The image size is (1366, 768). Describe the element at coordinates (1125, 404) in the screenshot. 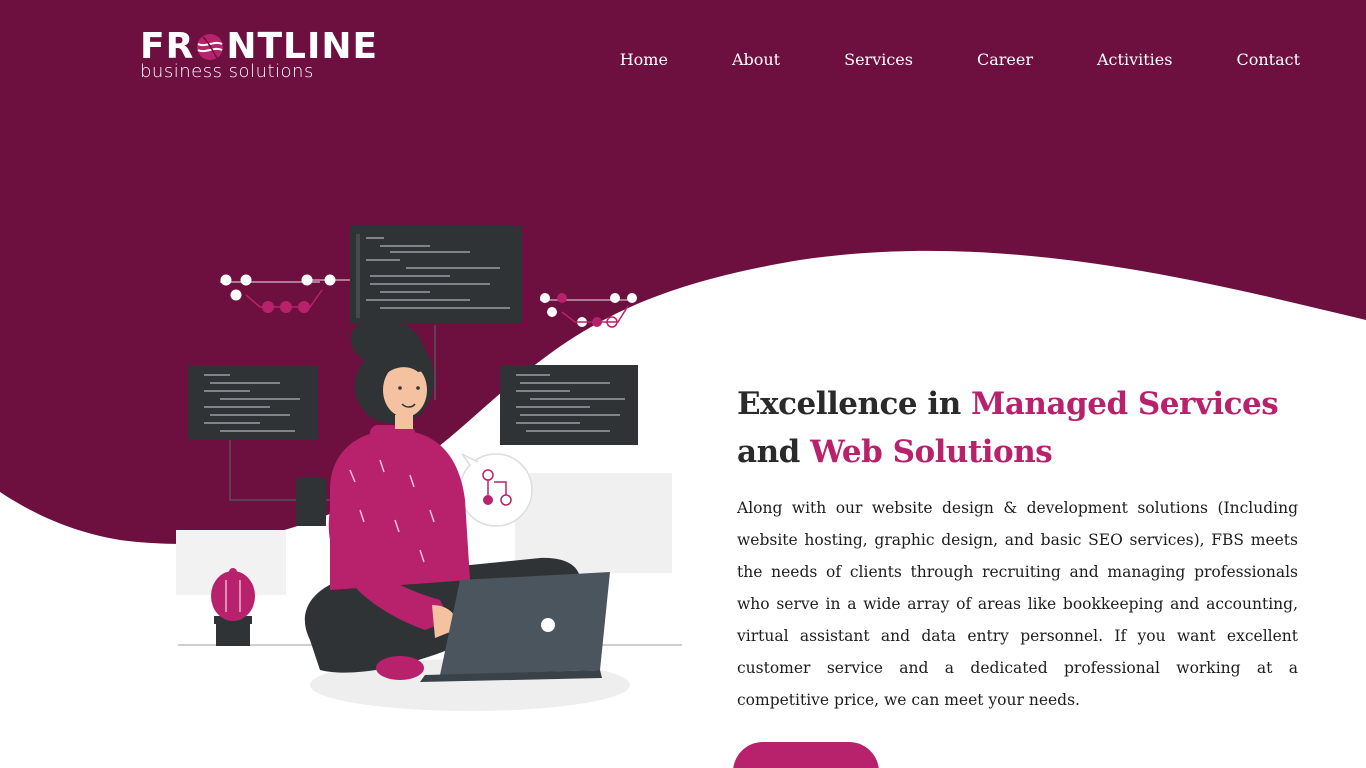

I see `headline-accent-1: Managed Services` at that location.